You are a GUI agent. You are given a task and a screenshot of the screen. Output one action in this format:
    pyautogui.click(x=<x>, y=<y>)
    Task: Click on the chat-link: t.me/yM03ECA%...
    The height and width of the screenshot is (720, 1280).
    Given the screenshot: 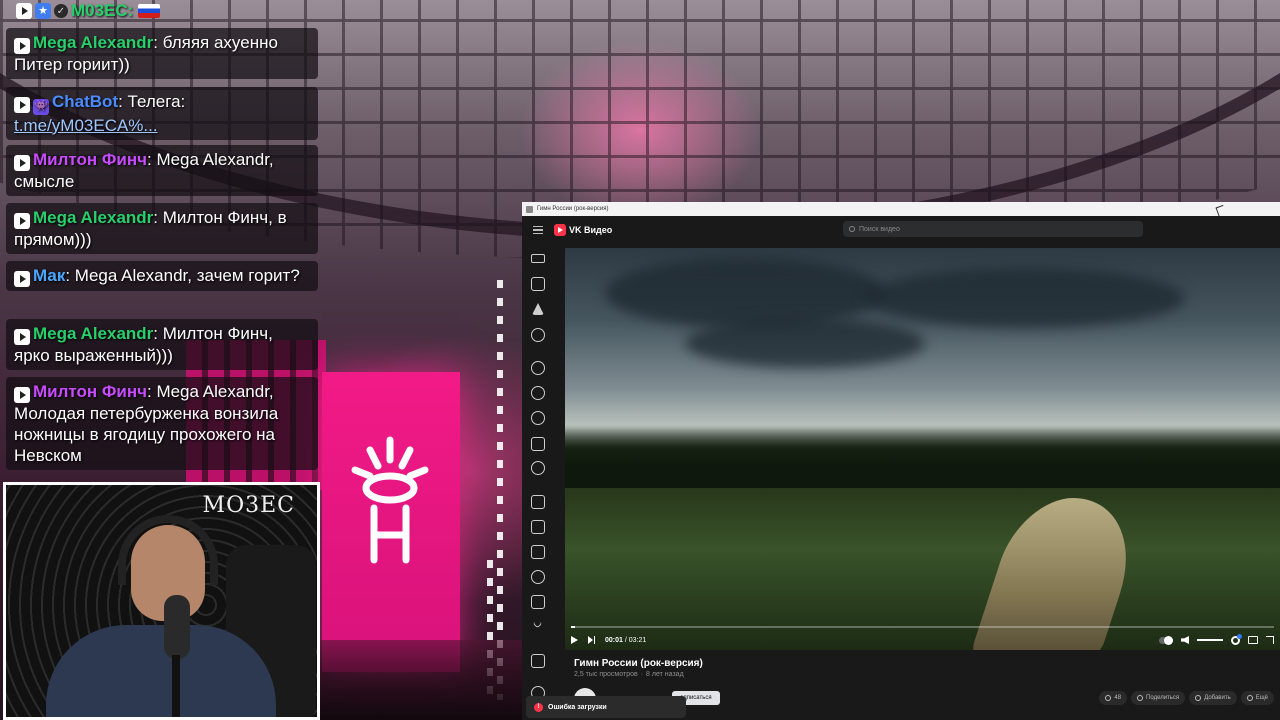 What is the action you would take?
    pyautogui.click(x=86, y=125)
    